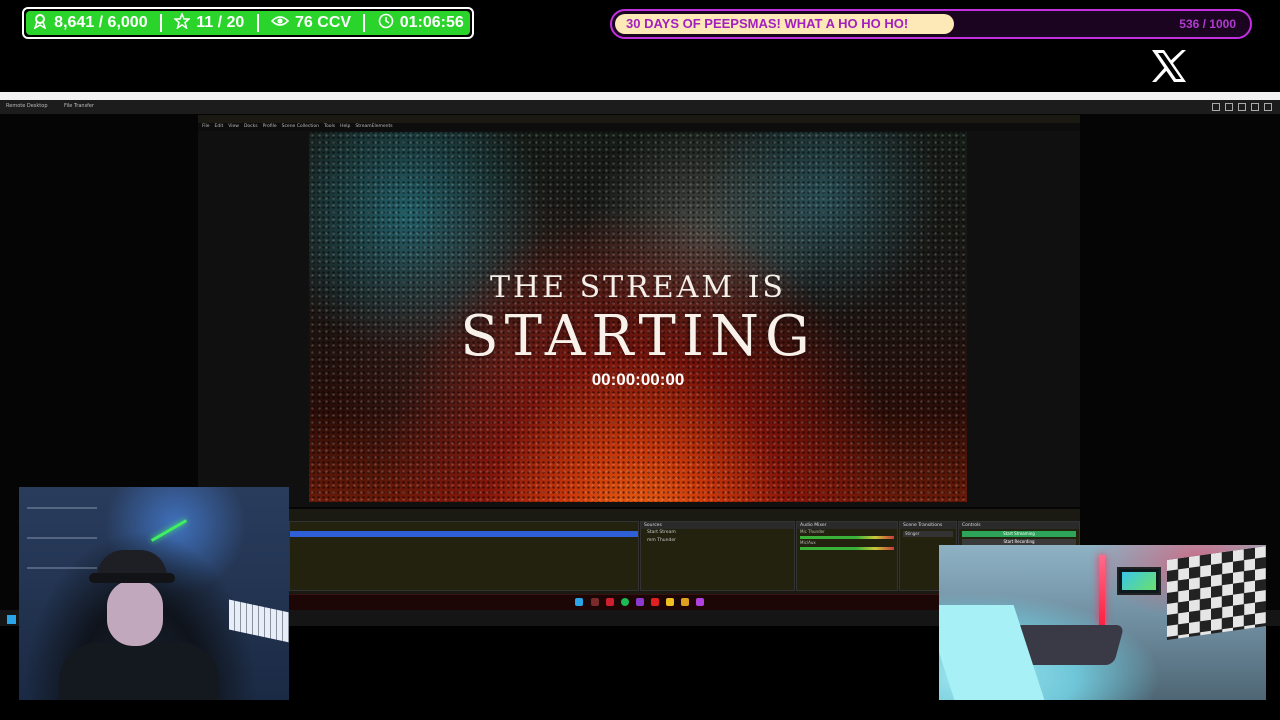 This screenshot has height=720, width=1280. What do you see at coordinates (233, 127) in the screenshot?
I see `menu-view: View` at bounding box center [233, 127].